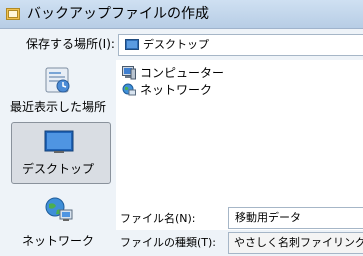 The image size is (363, 256). I want to click on file-name-value: 移動用データ, so click(268, 217).